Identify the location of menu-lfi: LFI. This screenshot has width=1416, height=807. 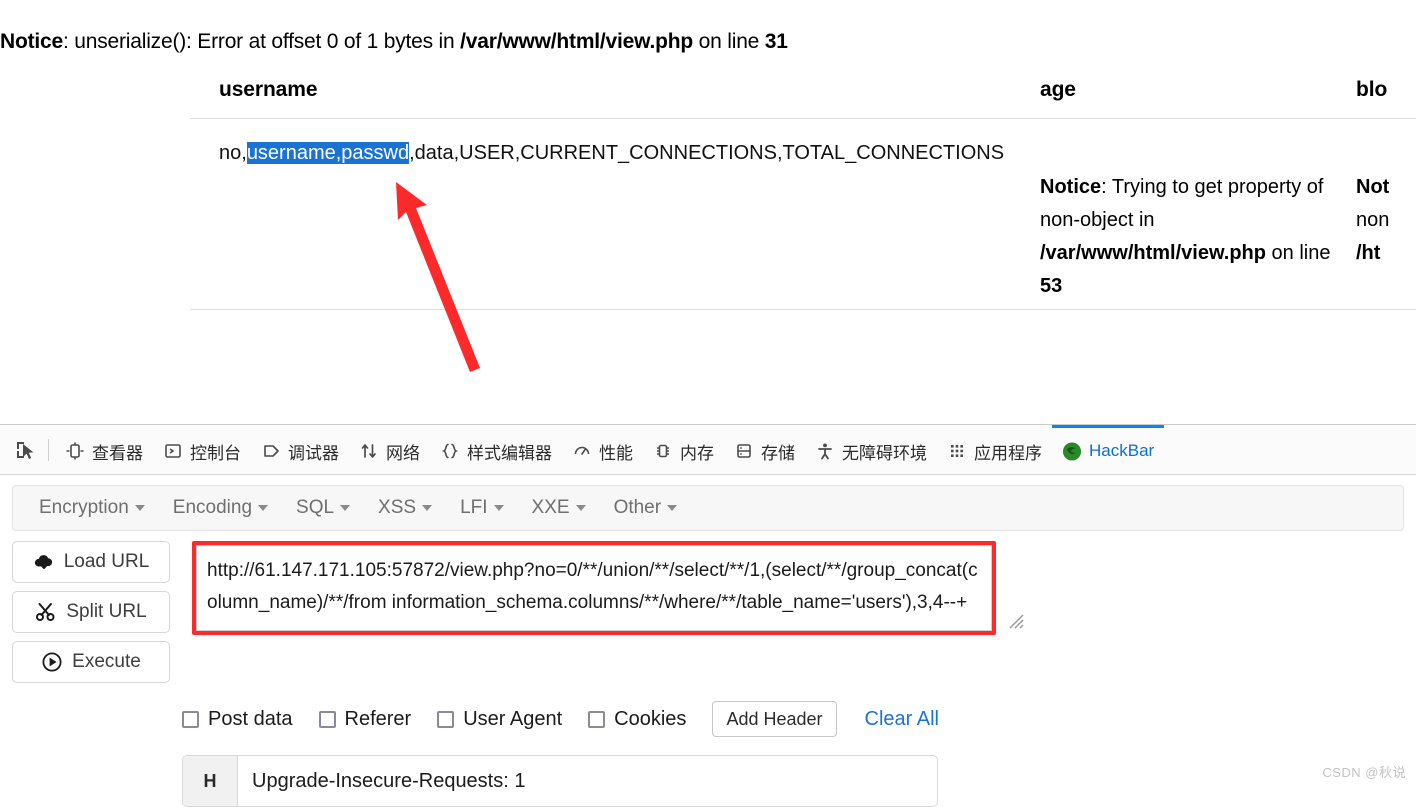
(481, 508).